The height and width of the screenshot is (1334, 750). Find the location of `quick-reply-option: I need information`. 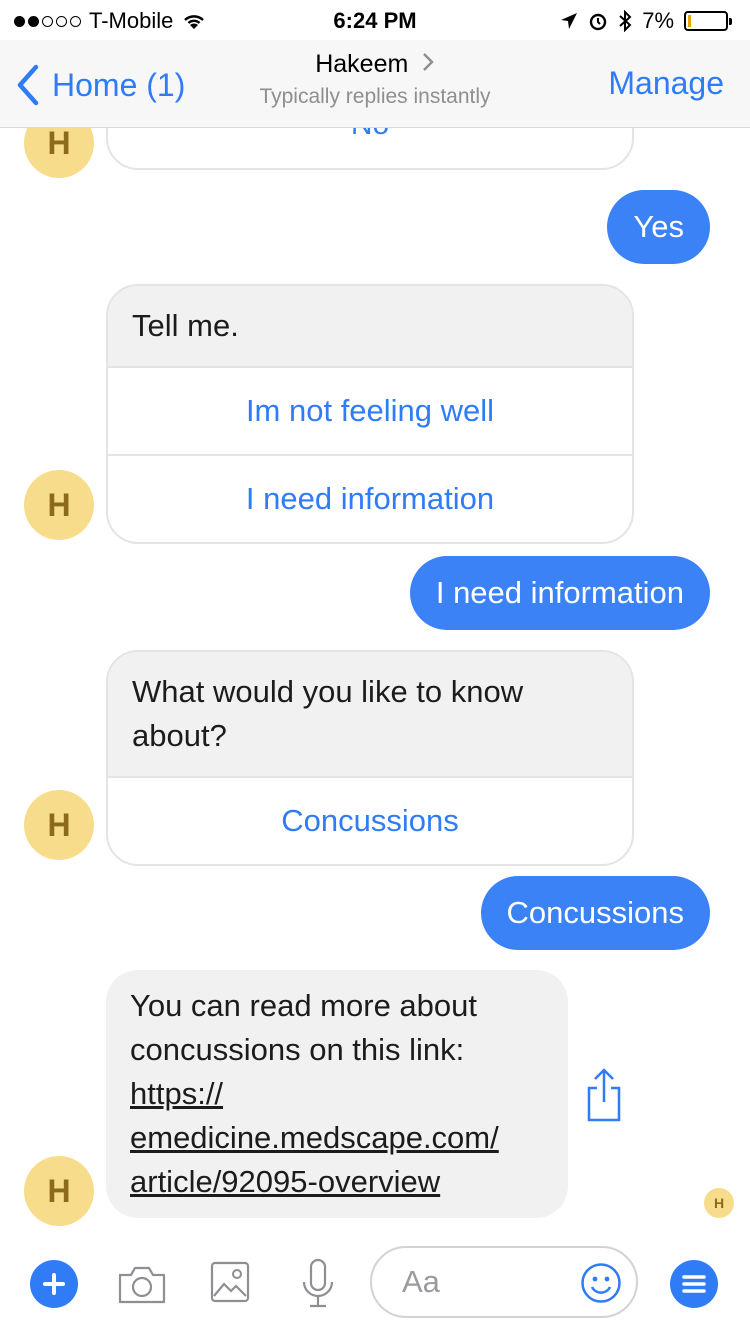

quick-reply-option: I need information is located at coordinates (370, 498).